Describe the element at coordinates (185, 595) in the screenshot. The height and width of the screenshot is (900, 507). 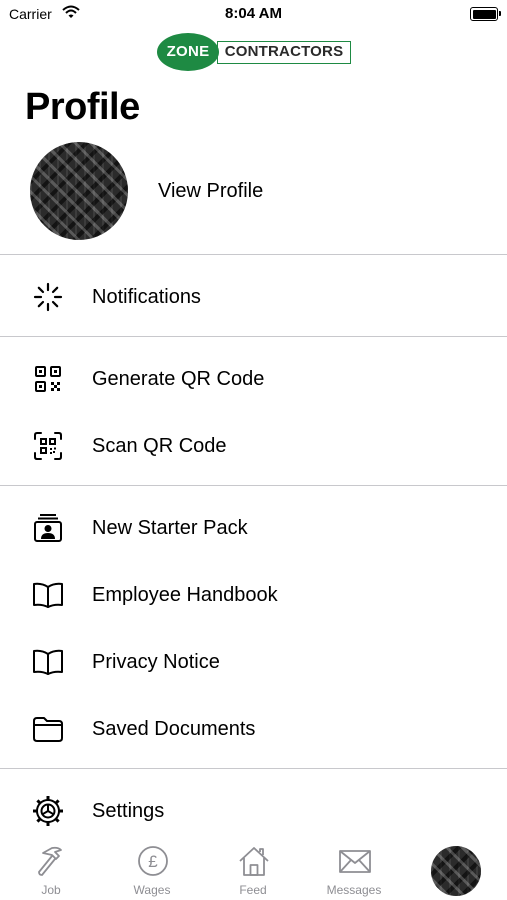
I see `menu-label: Employee Handbook` at that location.